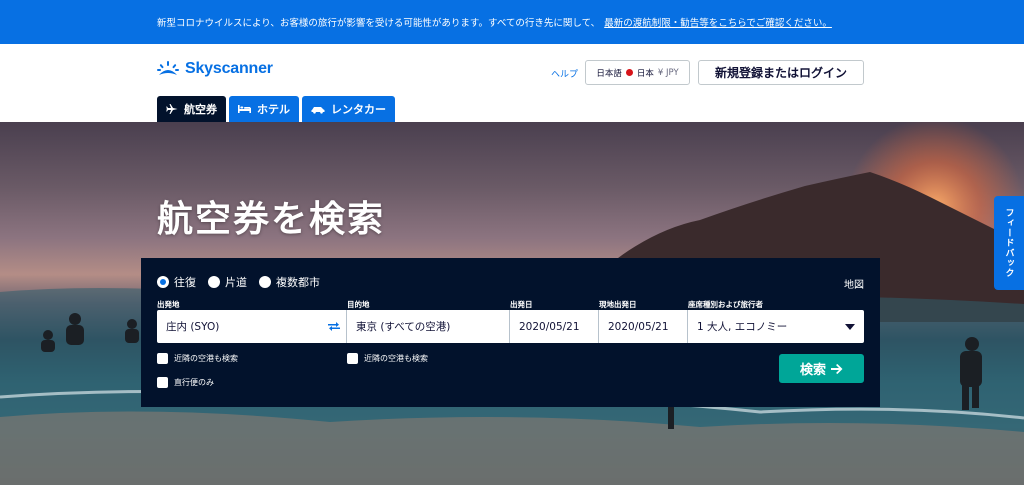  What do you see at coordinates (668, 72) in the screenshot?
I see `currency-label: ¥ JPY` at bounding box center [668, 72].